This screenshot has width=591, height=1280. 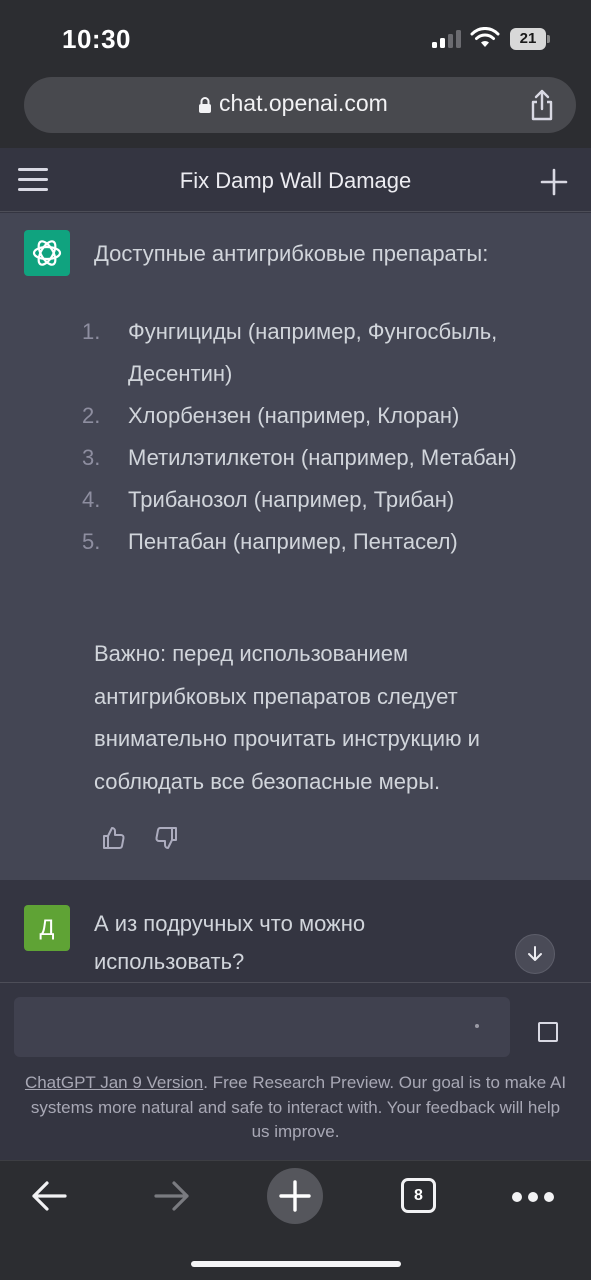 I want to click on battery-level: 21, so click(x=528, y=39).